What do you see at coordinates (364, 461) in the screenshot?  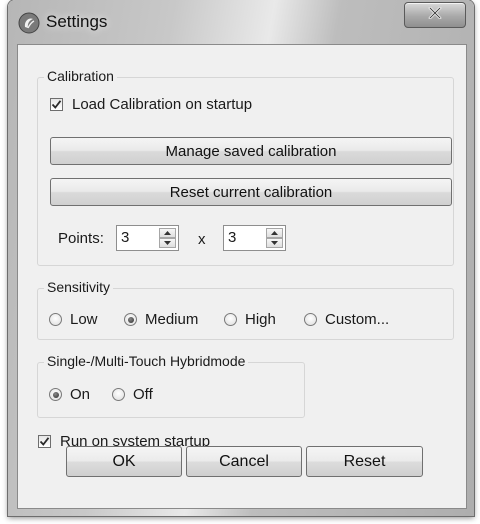 I see `reset-button: Reset` at bounding box center [364, 461].